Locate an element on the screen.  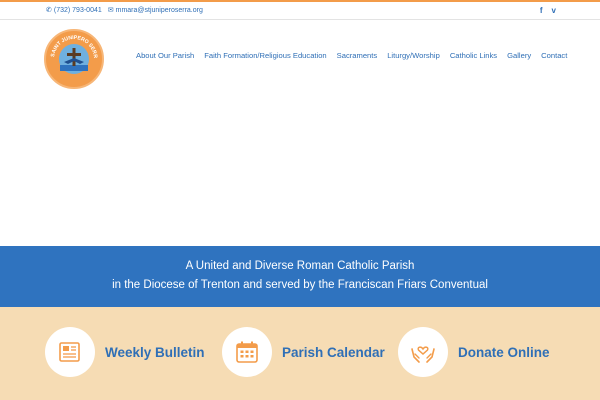
phone-icon: ✆ is located at coordinates (49, 10).